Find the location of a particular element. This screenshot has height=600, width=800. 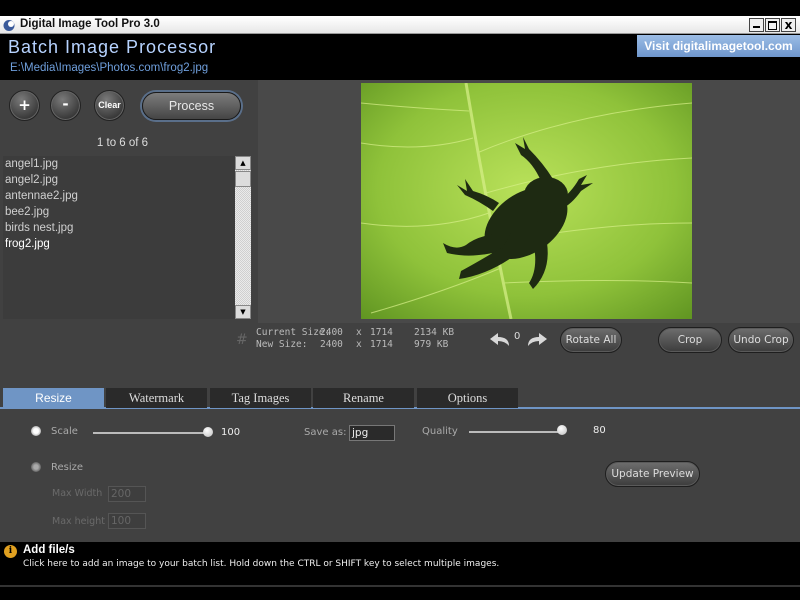

scale-radio is located at coordinates (36, 431).